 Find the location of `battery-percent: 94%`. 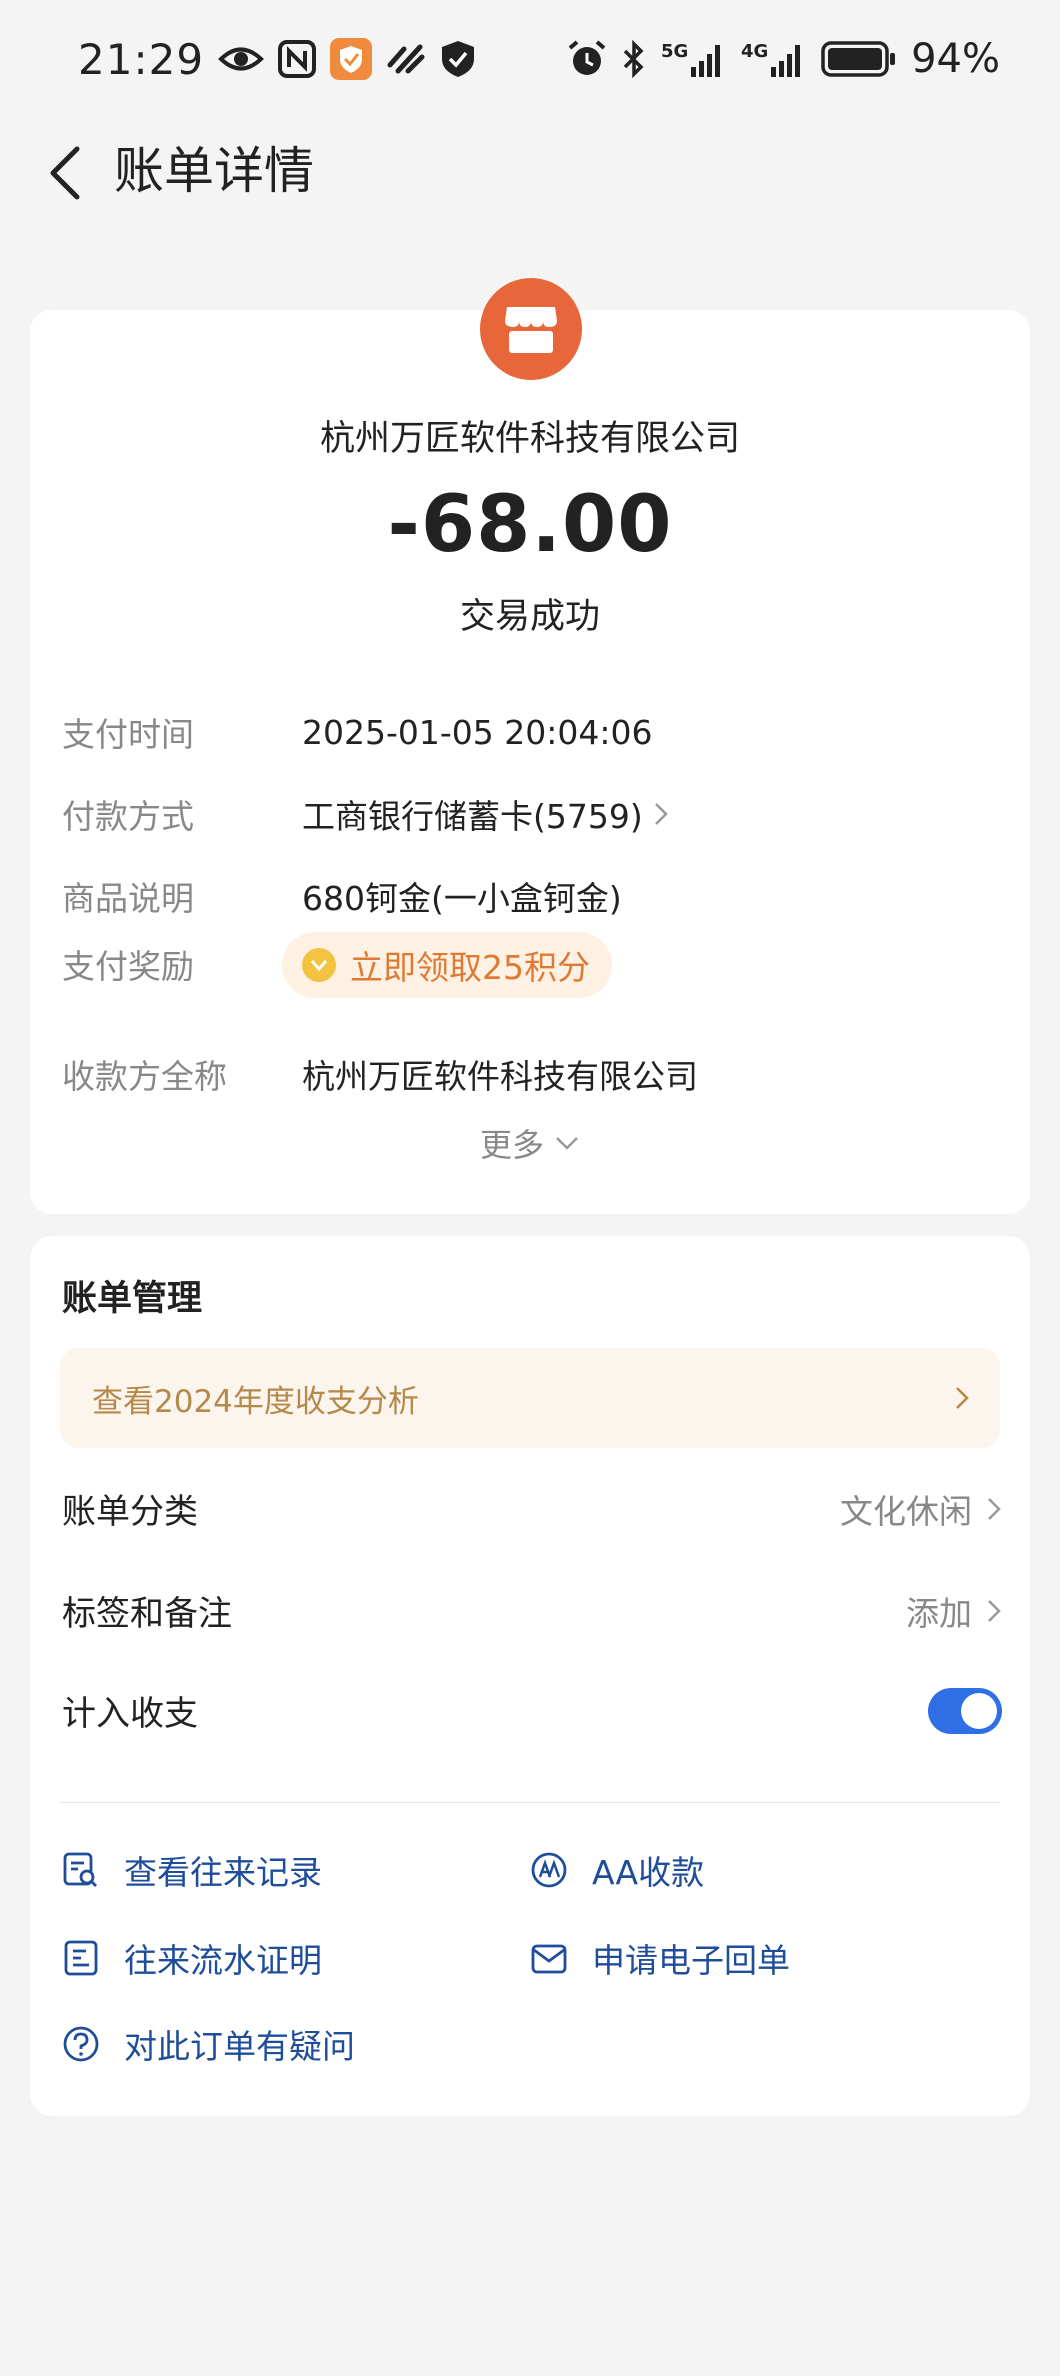

battery-percent: 94% is located at coordinates (955, 59).